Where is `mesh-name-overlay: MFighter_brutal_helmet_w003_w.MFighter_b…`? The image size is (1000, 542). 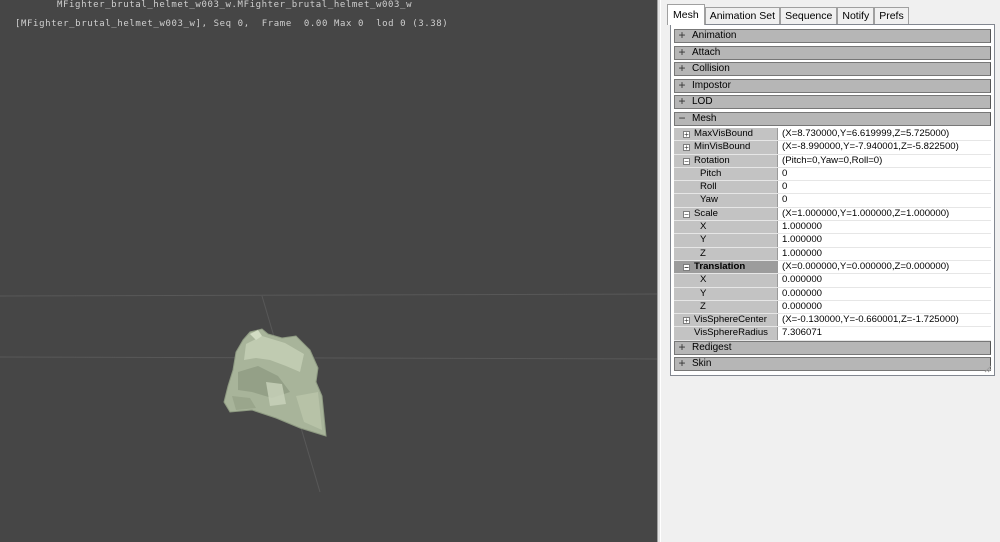 mesh-name-overlay: MFighter_brutal_helmet_w003_w.MFighter_b… is located at coordinates (235, 5).